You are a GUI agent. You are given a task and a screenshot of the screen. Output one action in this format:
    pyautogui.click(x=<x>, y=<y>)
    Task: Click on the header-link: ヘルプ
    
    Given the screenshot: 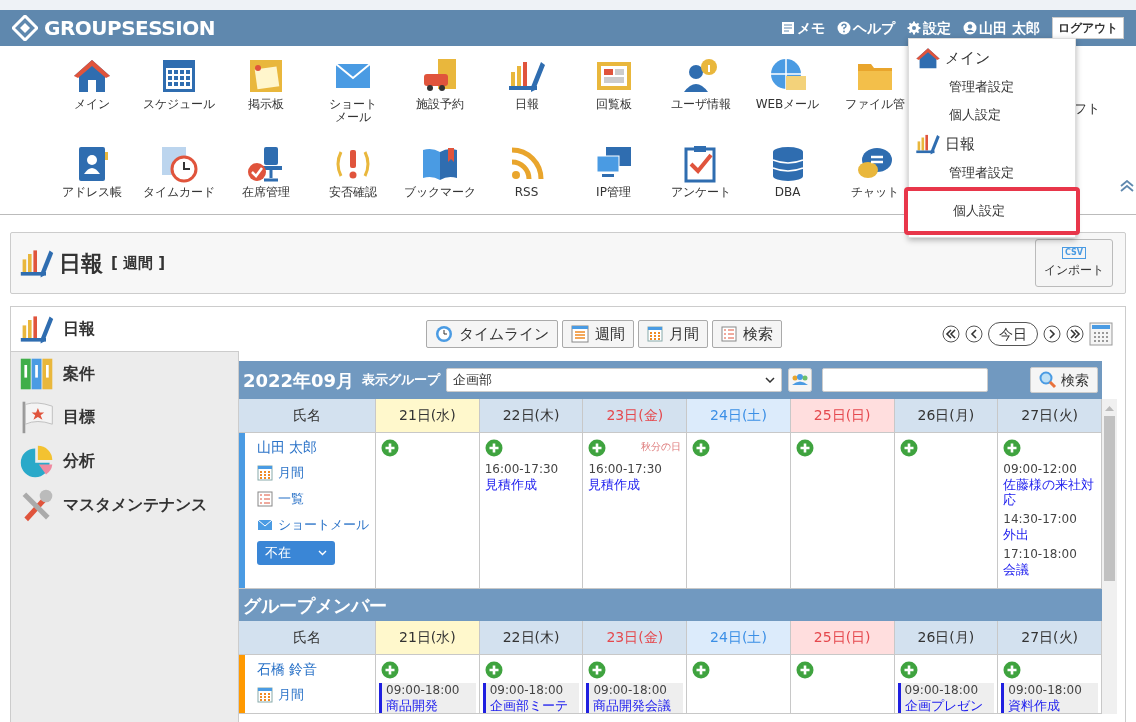 What is the action you would take?
    pyautogui.click(x=866, y=28)
    